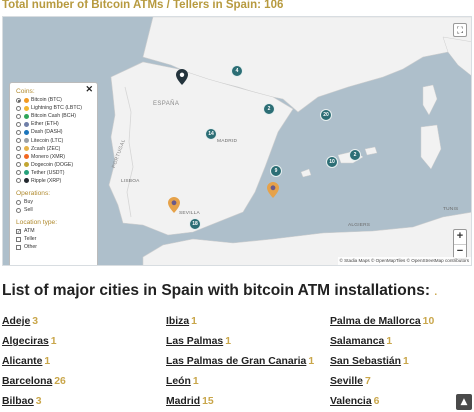 The height and width of the screenshot is (412, 474). Describe the element at coordinates (30, 247) in the screenshot. I see `location-type-label: Other` at that location.